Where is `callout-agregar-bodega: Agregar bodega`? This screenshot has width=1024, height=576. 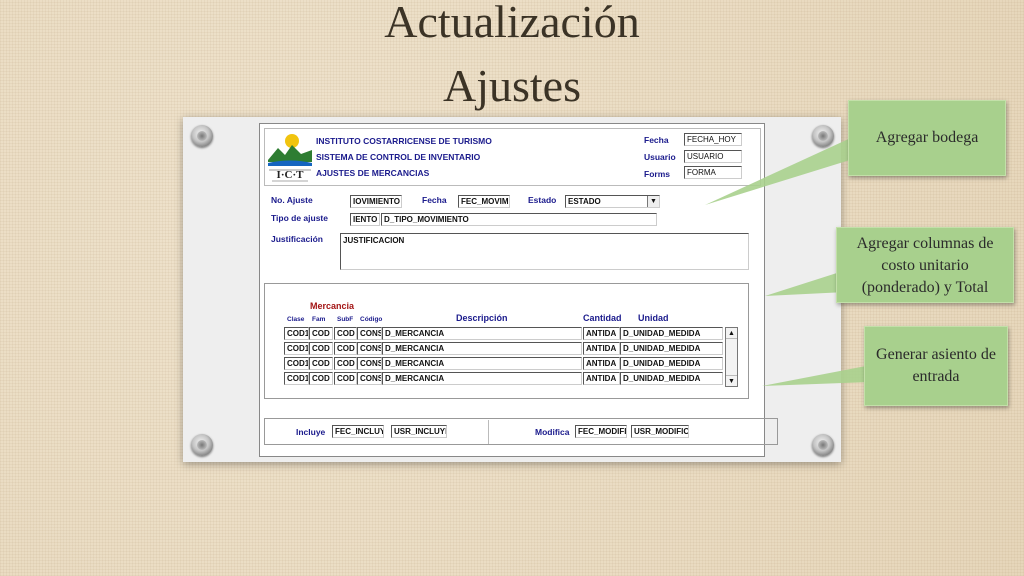
callout-agregar-bodega: Agregar bodega is located at coordinates (927, 138).